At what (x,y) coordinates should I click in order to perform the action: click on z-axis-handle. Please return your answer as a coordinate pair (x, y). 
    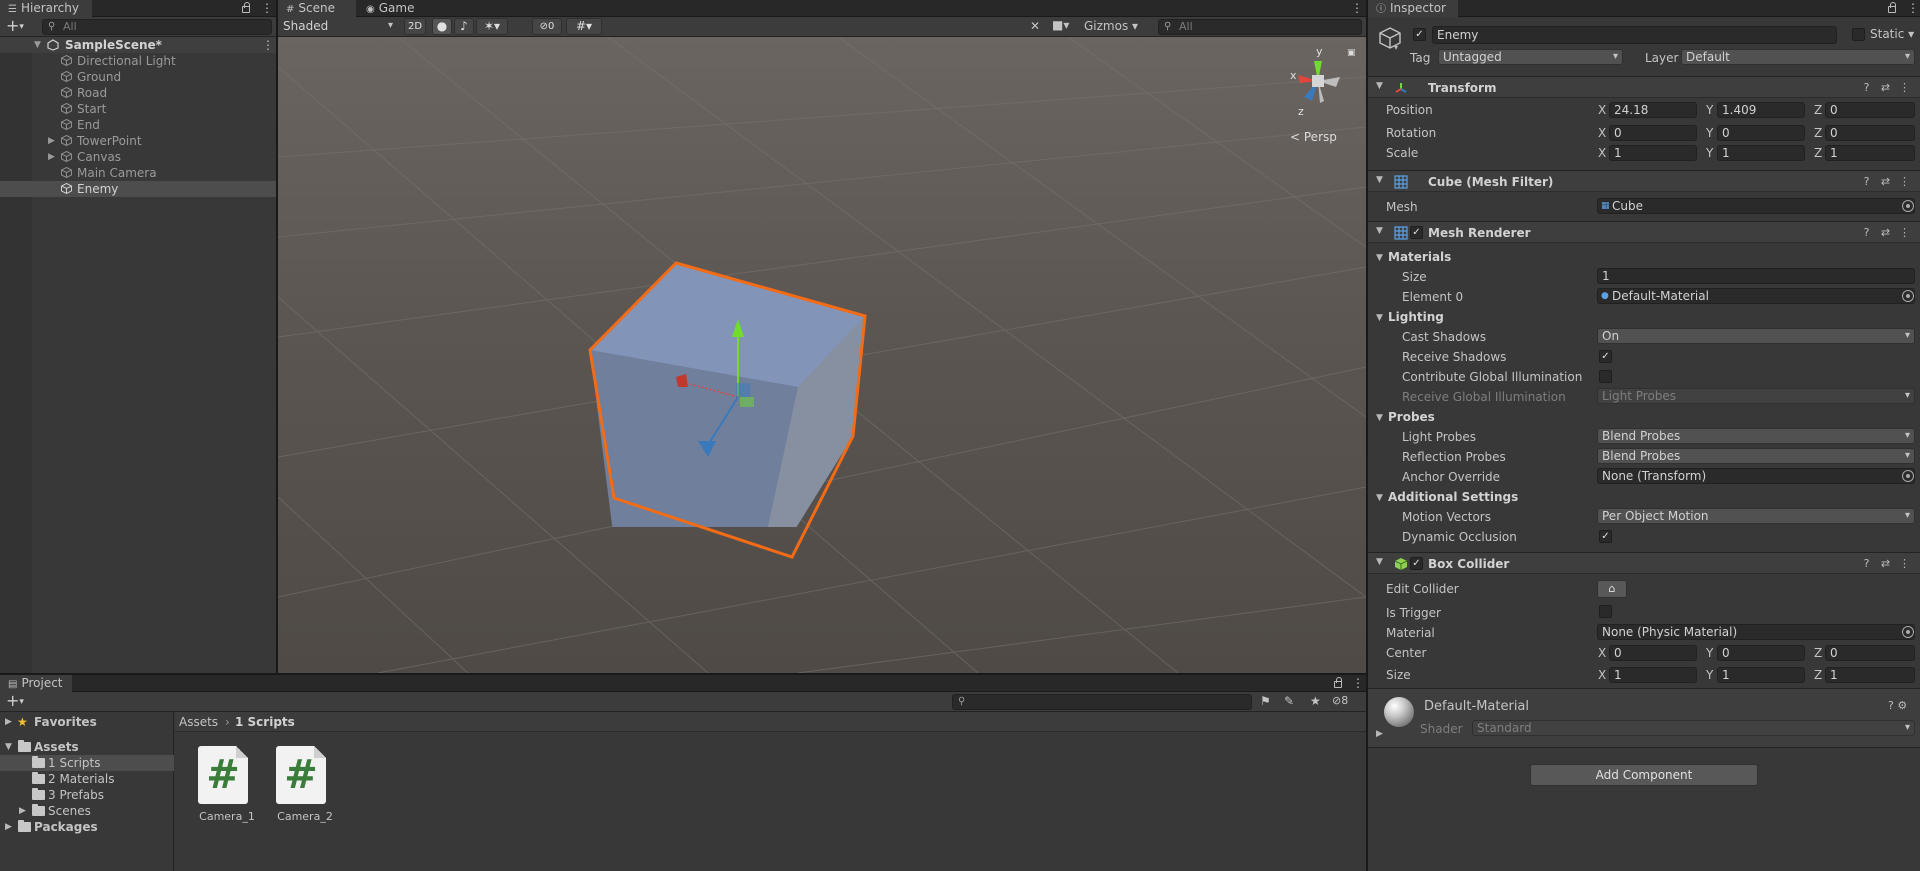
    Looking at the image, I should click on (707, 449).